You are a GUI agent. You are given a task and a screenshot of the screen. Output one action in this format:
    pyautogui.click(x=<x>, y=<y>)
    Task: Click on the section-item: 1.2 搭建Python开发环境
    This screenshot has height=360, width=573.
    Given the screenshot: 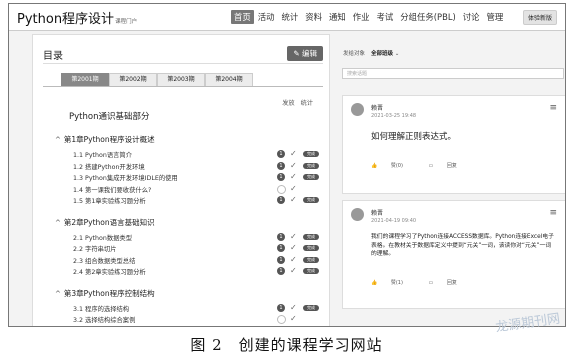 What is the action you would take?
    pyautogui.click(x=109, y=166)
    